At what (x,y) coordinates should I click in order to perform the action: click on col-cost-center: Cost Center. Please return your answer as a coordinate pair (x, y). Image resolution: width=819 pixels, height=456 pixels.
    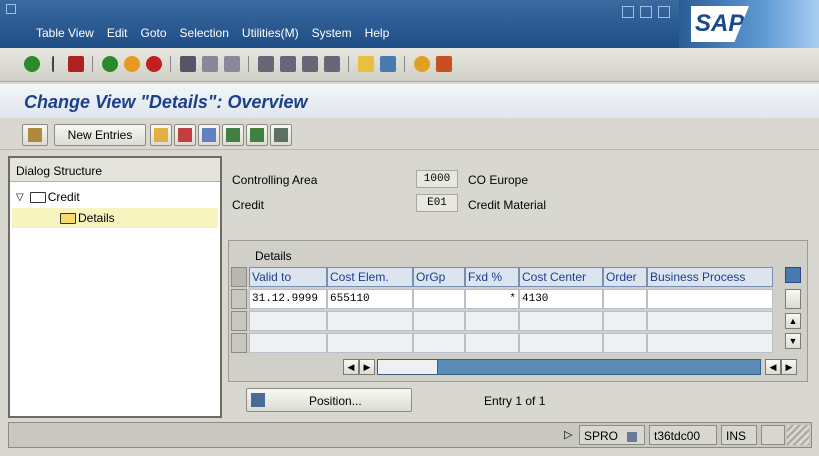
    Looking at the image, I should click on (561, 277).